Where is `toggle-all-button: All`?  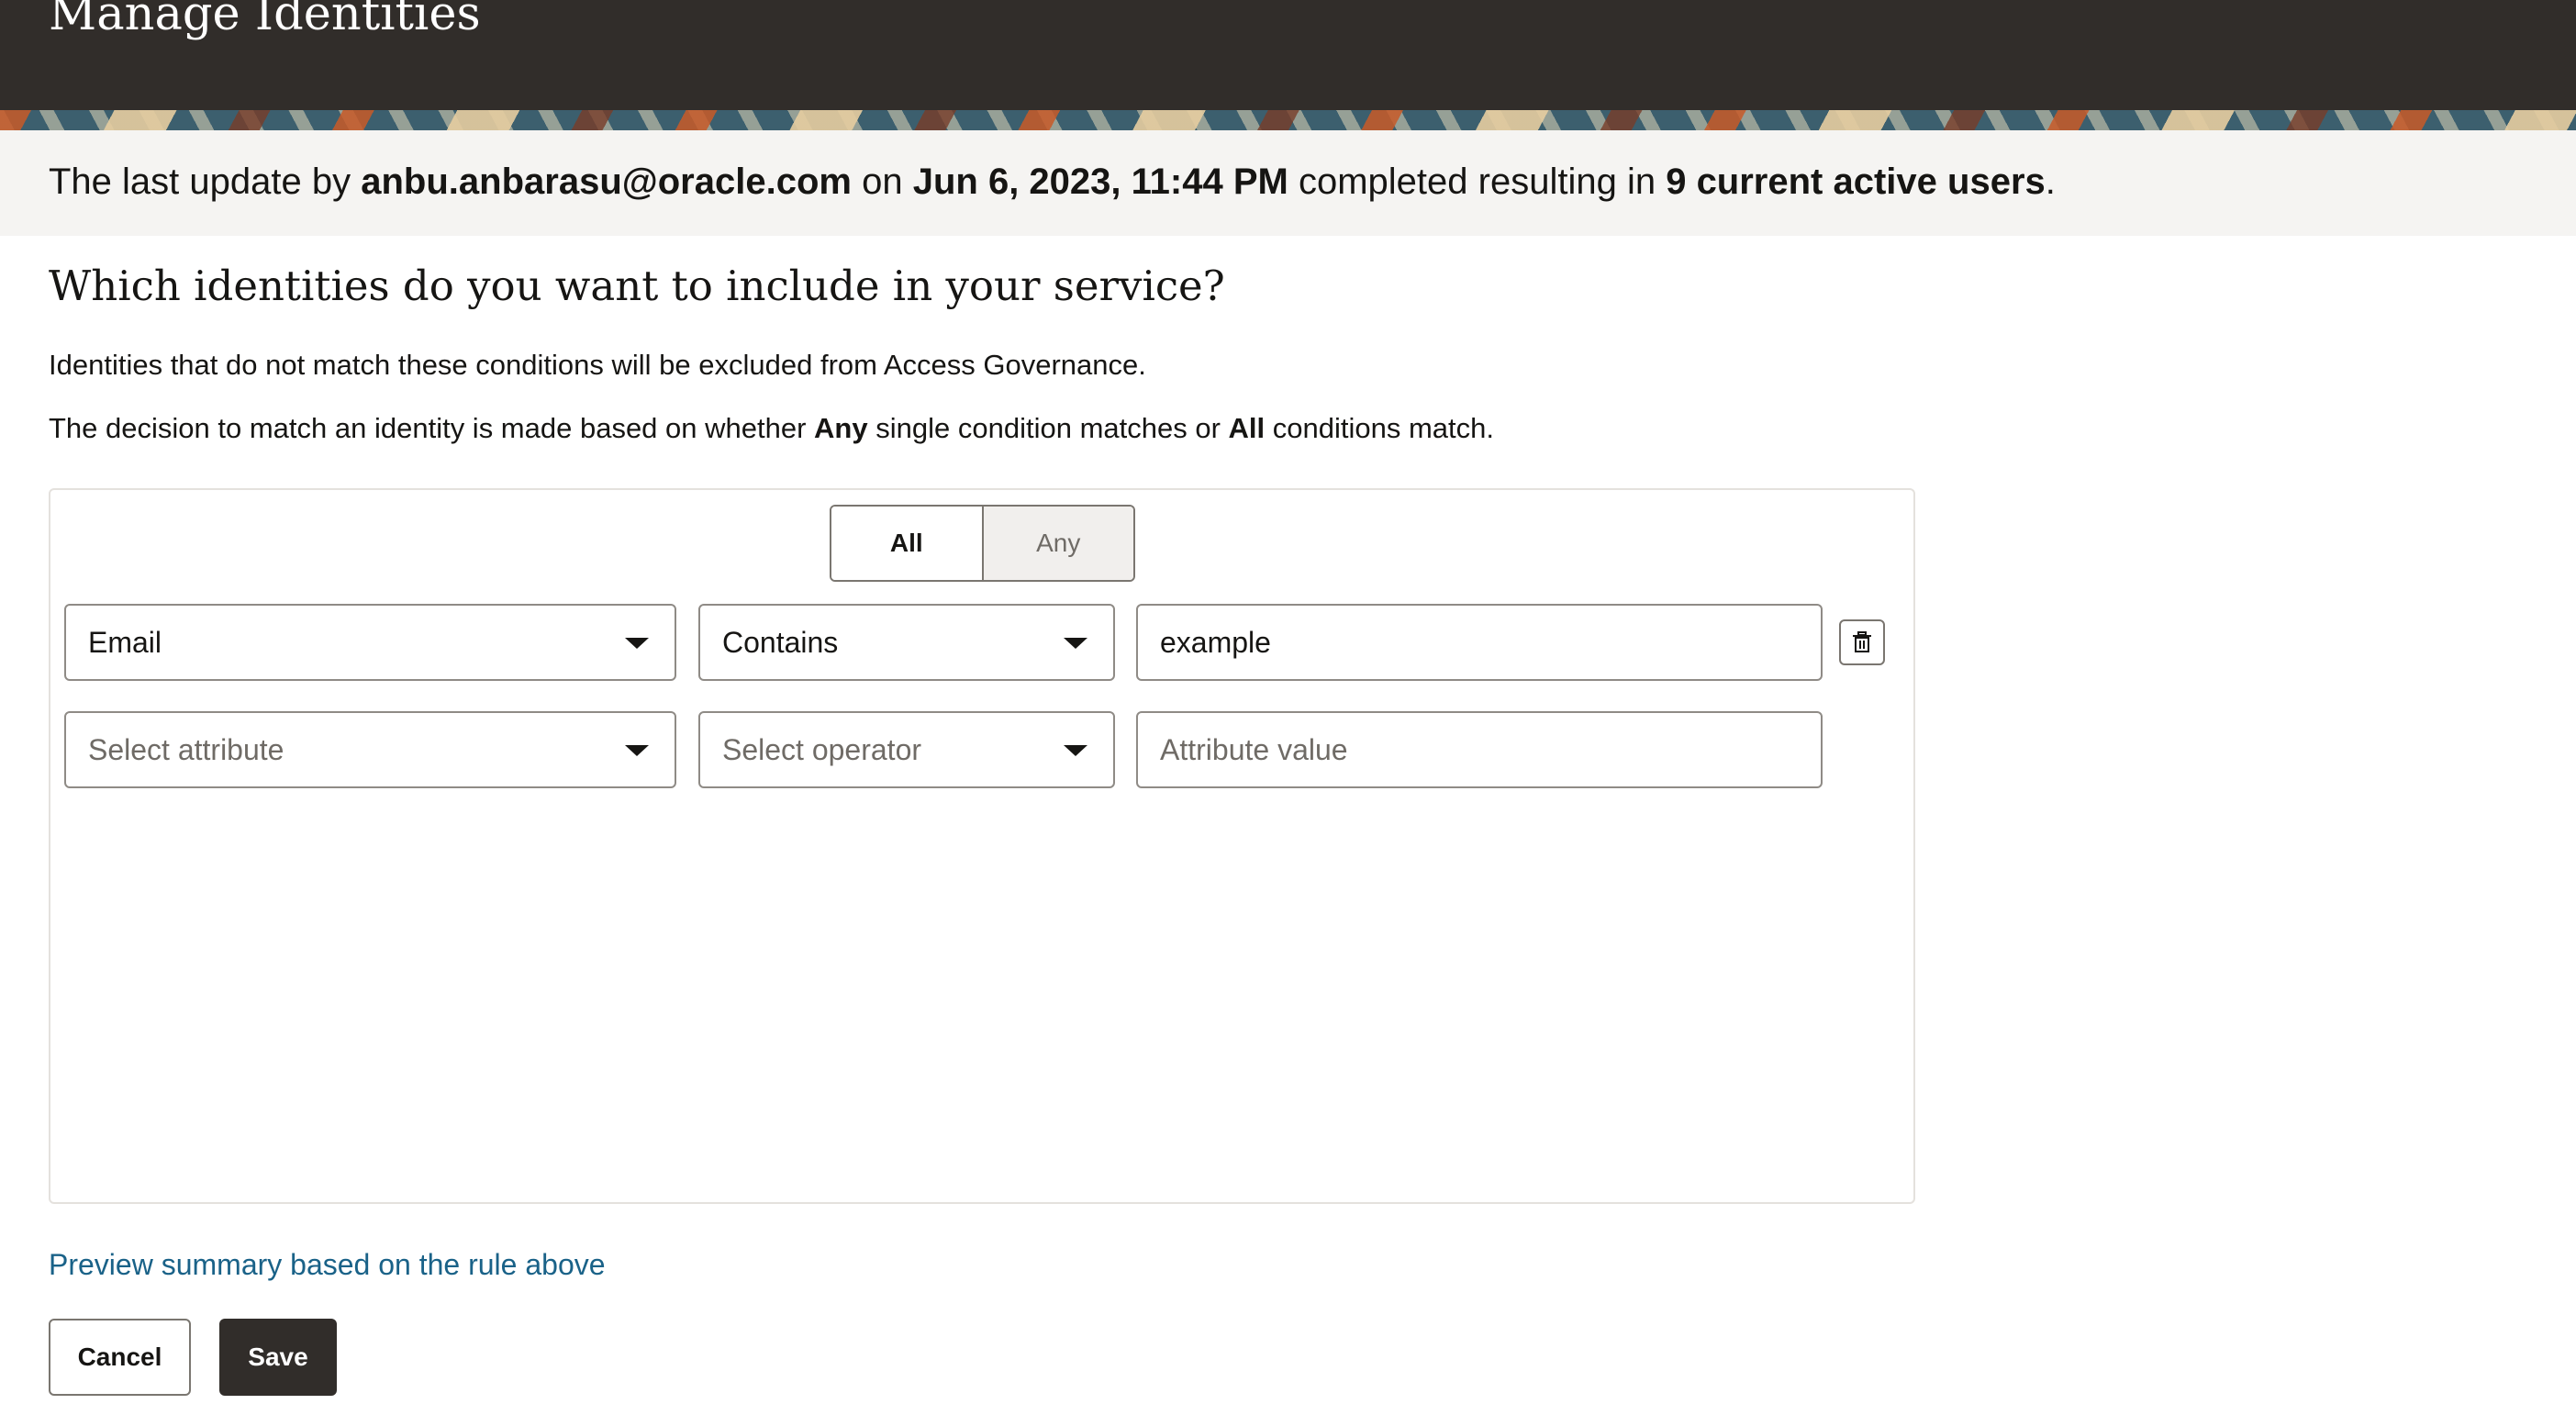 toggle-all-button: All is located at coordinates (906, 543).